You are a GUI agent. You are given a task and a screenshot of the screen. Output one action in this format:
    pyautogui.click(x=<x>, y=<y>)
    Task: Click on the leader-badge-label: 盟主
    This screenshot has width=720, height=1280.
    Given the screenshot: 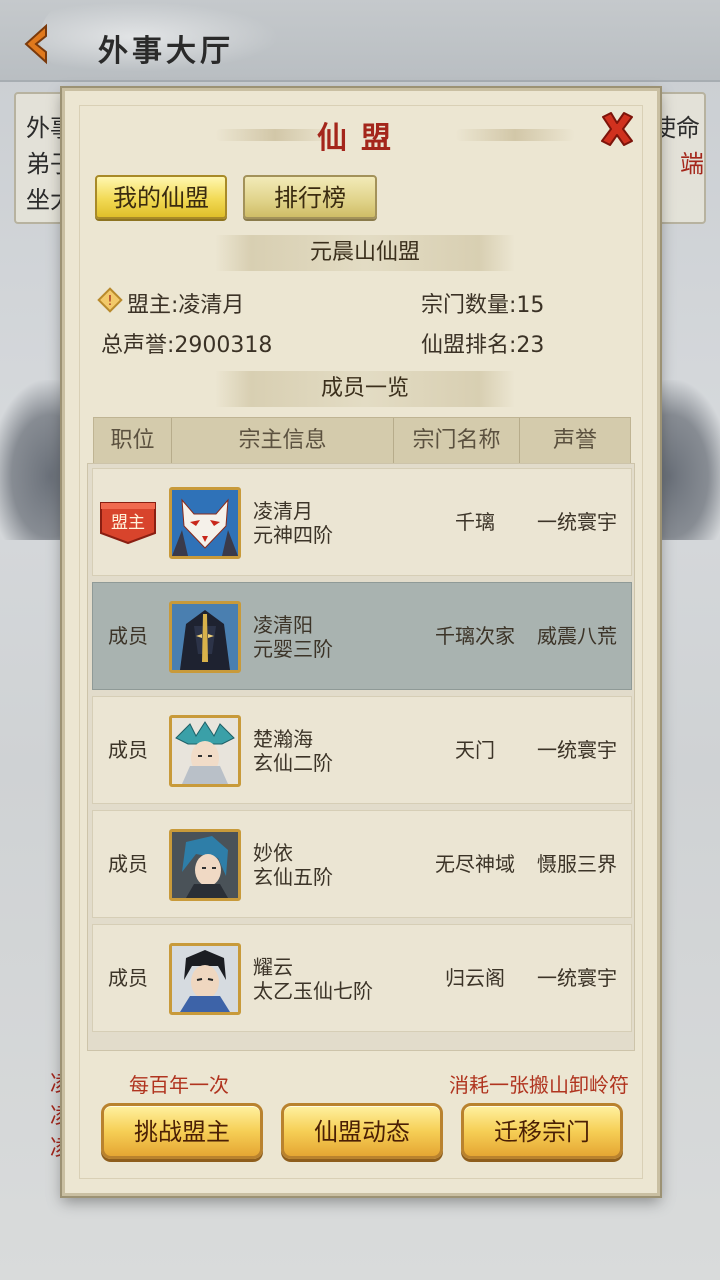 What is the action you would take?
    pyautogui.click(x=128, y=523)
    